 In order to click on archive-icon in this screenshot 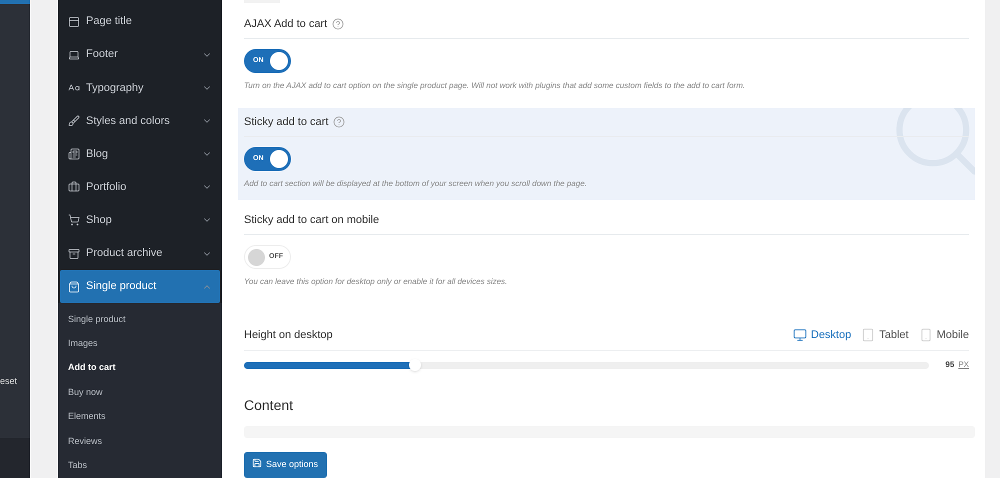, I will do `click(74, 254)`.